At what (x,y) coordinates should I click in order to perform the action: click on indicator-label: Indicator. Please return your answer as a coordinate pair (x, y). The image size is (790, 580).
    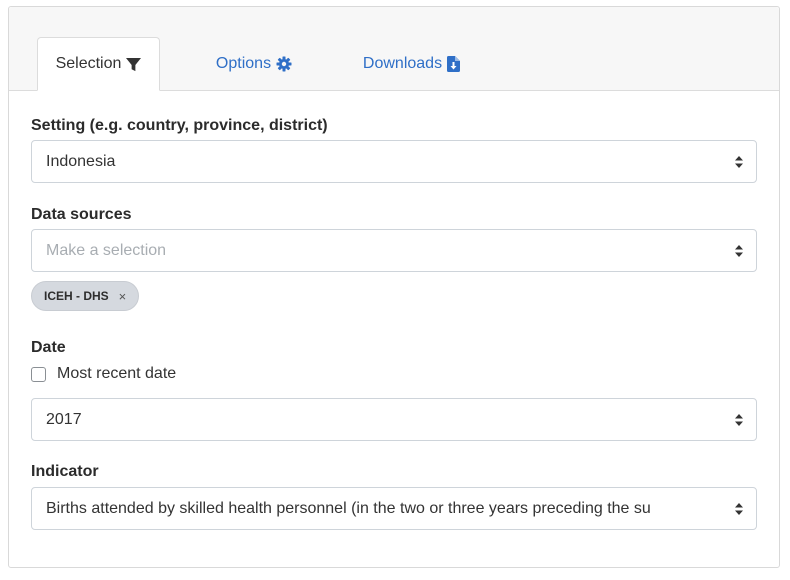
    Looking at the image, I should click on (65, 471).